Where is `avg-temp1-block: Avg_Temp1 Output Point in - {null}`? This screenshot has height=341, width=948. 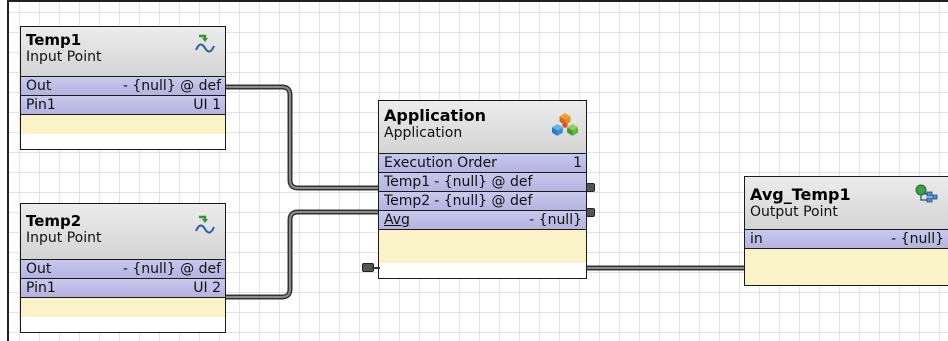 avg-temp1-block: Avg_Temp1 Output Point in - {null} is located at coordinates (846, 231).